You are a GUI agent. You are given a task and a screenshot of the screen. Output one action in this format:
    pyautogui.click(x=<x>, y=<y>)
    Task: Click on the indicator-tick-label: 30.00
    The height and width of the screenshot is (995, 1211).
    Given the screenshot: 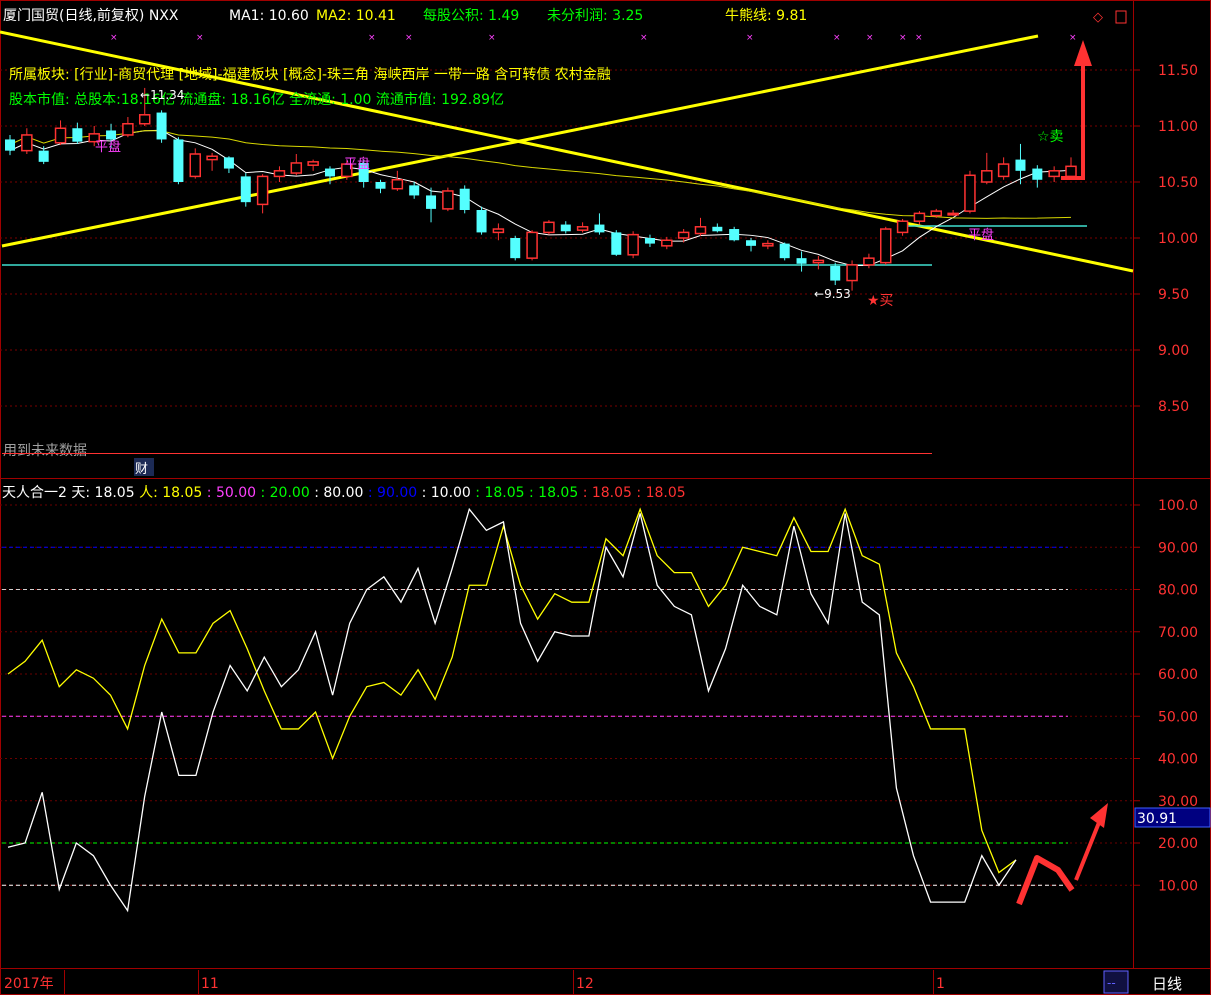 What is the action you would take?
    pyautogui.click(x=1178, y=802)
    